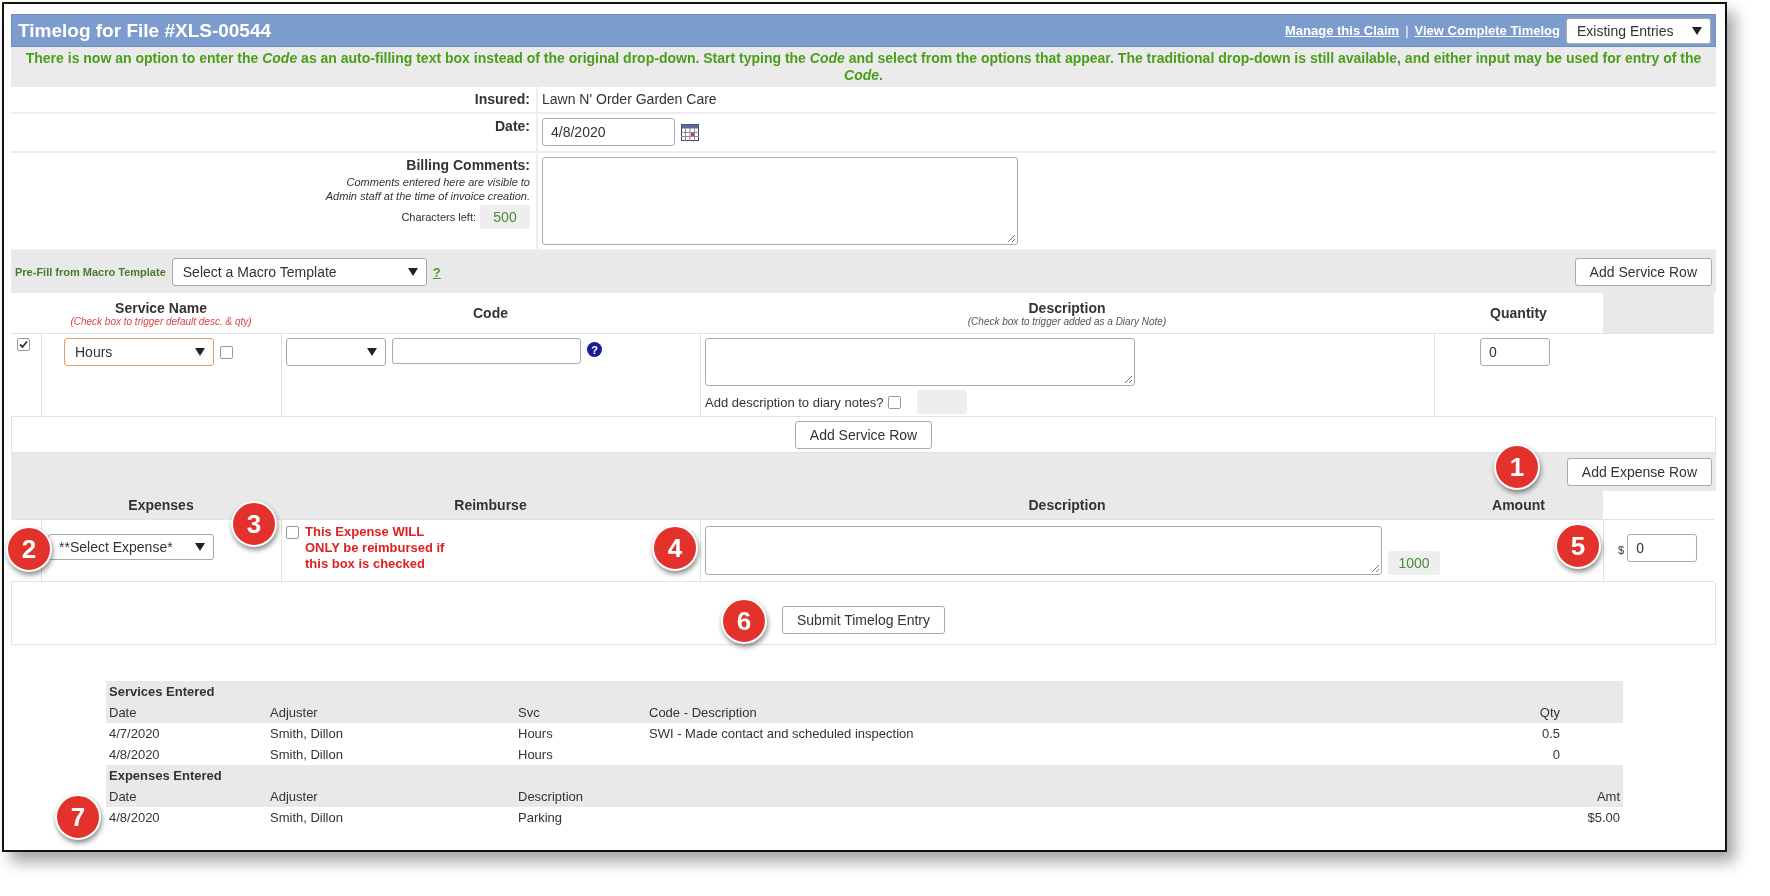 This screenshot has height=896, width=1770. I want to click on section-title: Expenses Entered, so click(166, 775).